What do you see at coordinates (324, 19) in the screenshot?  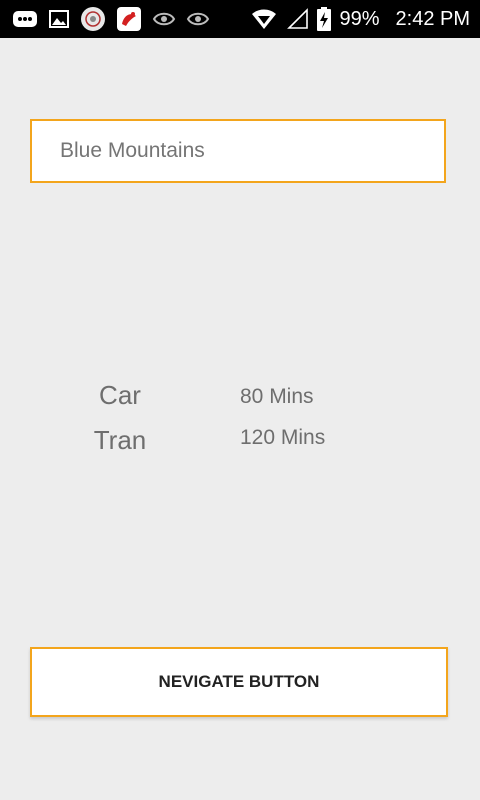 I see `battery-charging-icon` at bounding box center [324, 19].